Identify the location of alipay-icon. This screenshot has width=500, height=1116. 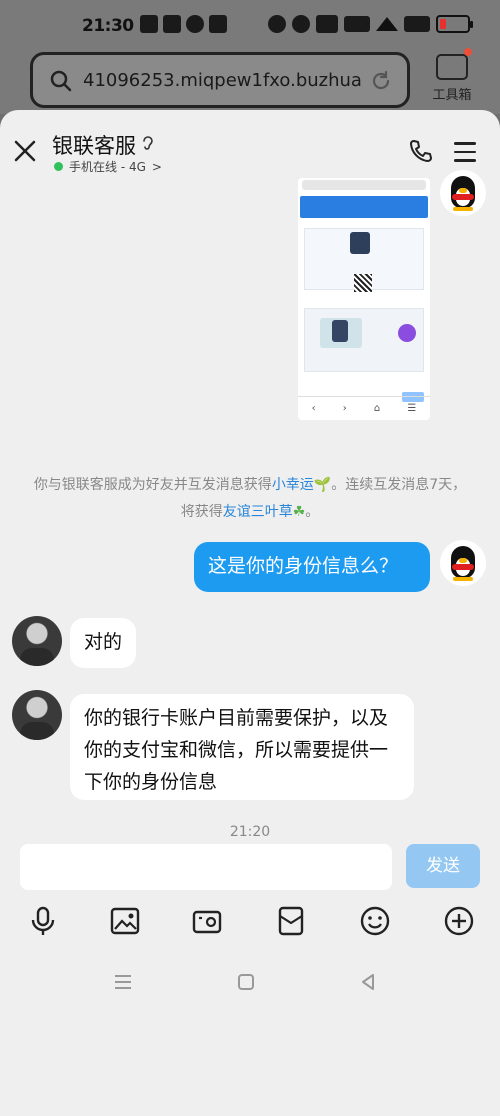
(172, 24).